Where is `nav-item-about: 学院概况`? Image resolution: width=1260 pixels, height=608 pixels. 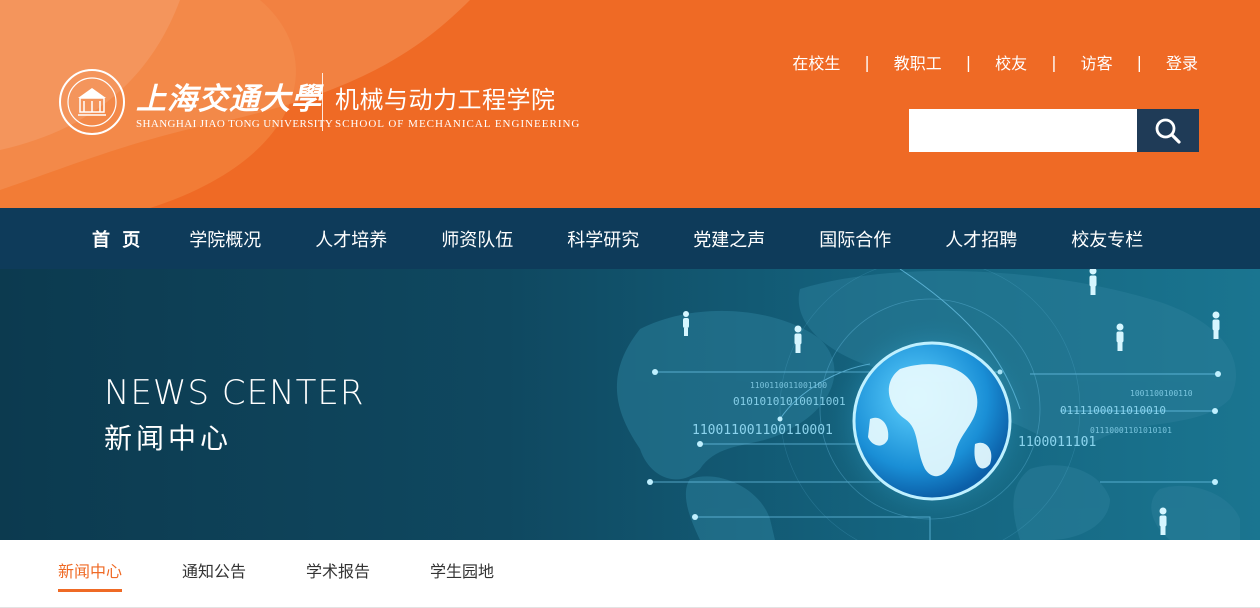
nav-item-about: 学院概况 is located at coordinates (225, 239).